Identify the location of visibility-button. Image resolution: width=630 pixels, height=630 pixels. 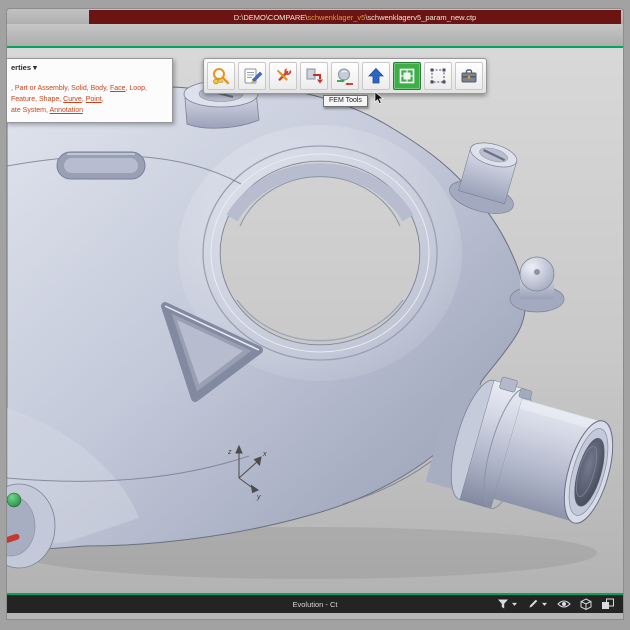
(564, 604).